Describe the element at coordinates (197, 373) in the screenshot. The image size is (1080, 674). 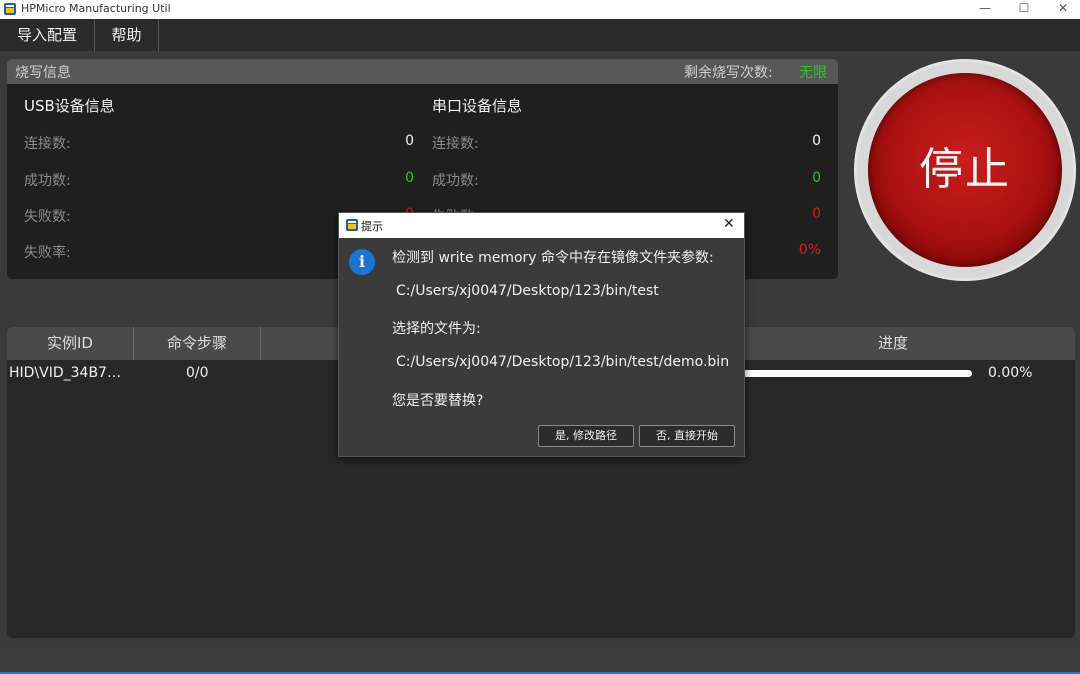
I see `row-command-step: 0/0` at that location.